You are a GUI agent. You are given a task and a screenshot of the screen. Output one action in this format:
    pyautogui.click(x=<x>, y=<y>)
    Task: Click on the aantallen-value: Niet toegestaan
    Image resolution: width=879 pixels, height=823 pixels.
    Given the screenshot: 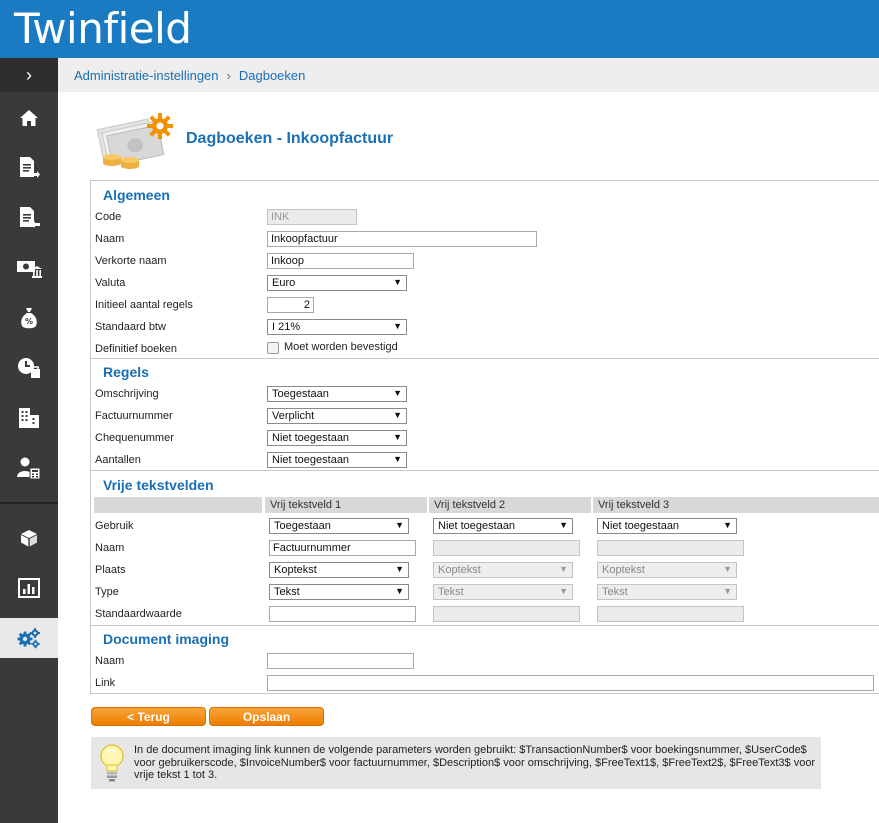 What is the action you would take?
    pyautogui.click(x=311, y=460)
    